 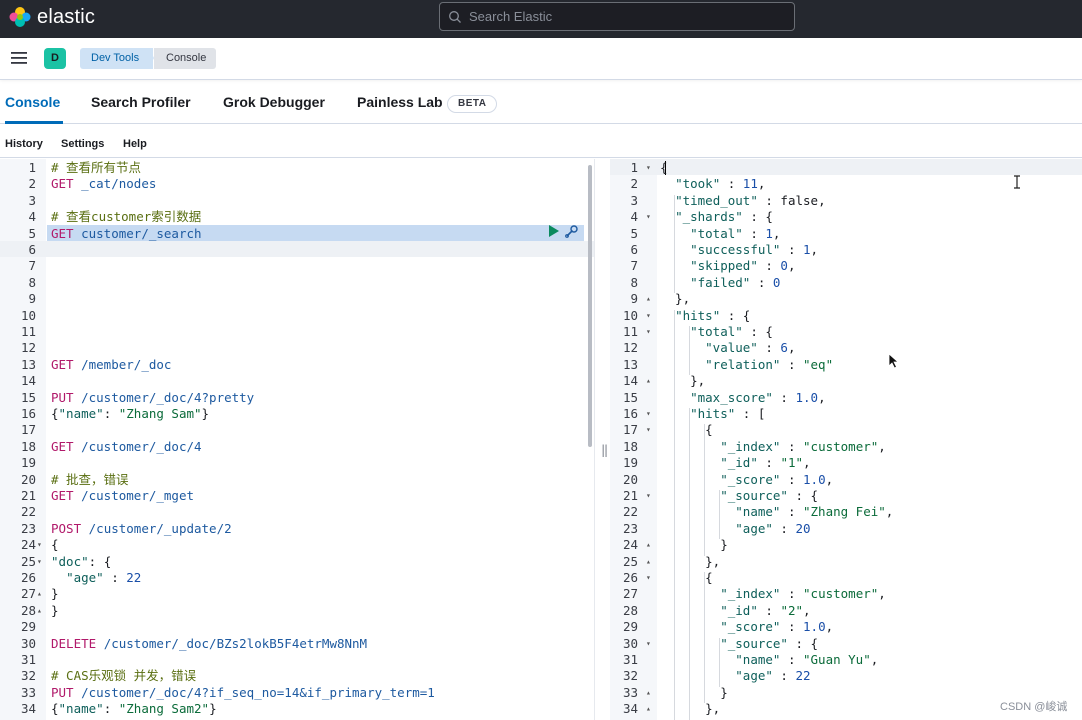 I want to click on line-number: 15, so click(x=630, y=397).